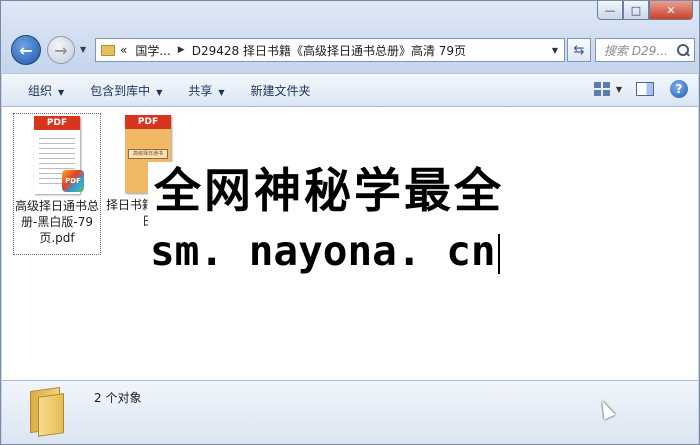  I want to click on command-bar: 组织 ▼ 包含到库中 ▼ 共享 ▼ 新建文件夹 ▼ ?, so click(350, 90).